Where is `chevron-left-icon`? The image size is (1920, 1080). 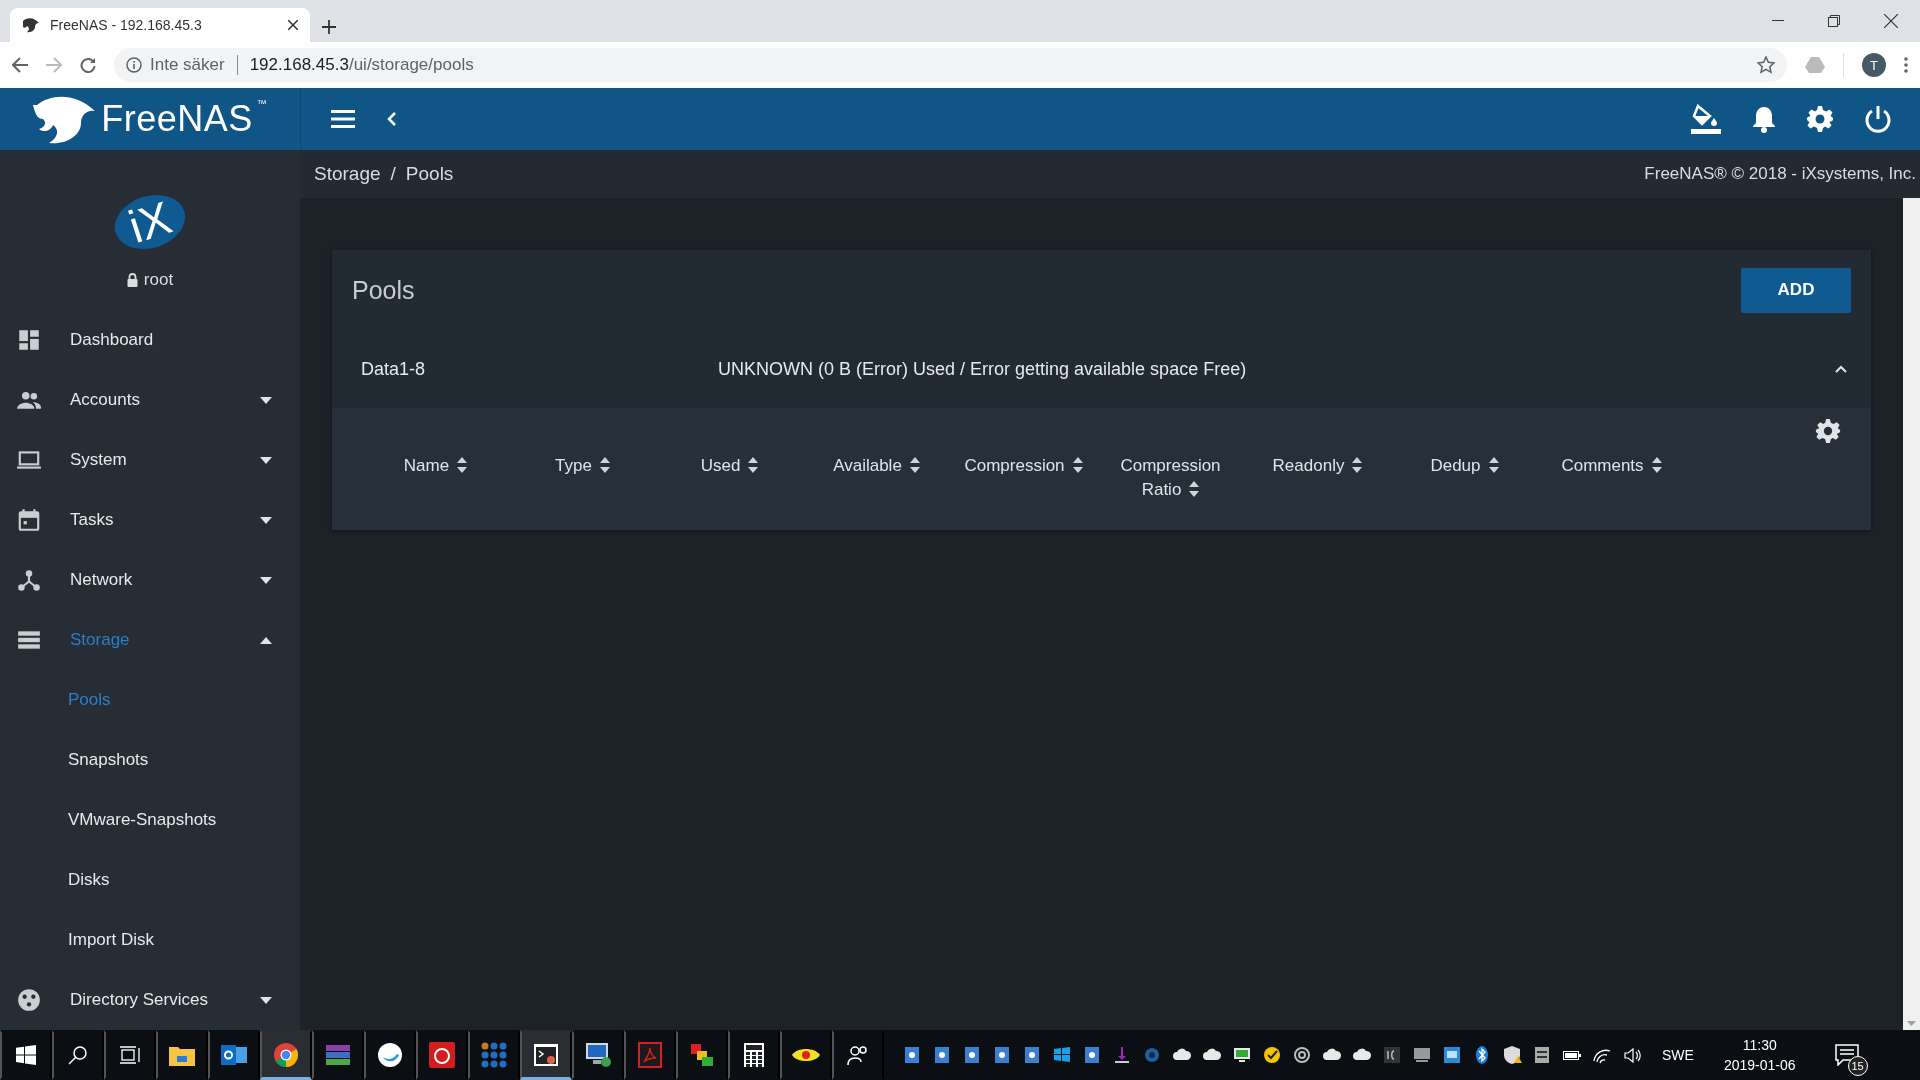
chevron-left-icon is located at coordinates (392, 119).